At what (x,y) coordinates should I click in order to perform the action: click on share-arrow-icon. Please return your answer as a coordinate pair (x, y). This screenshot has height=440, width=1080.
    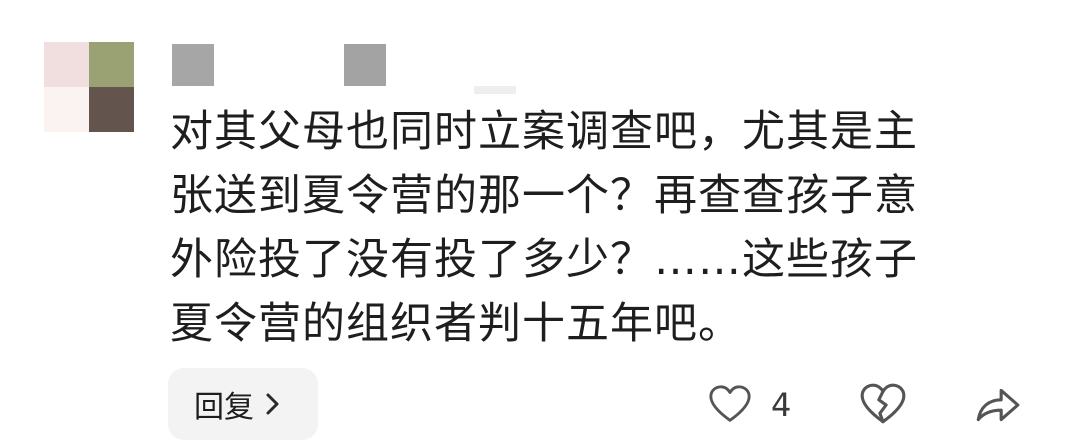
    Looking at the image, I should click on (997, 405).